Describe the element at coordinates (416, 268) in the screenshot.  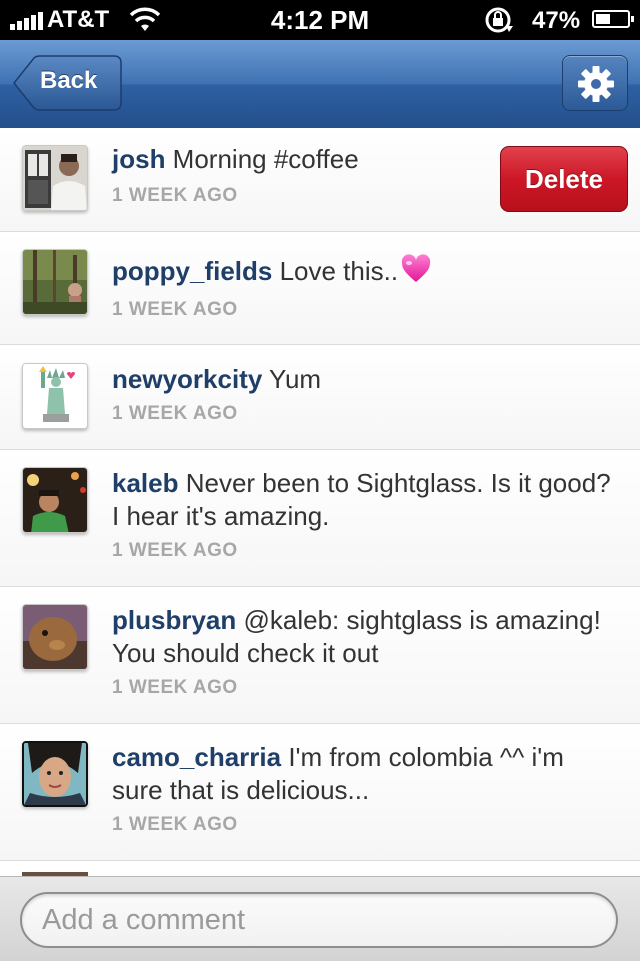
I see `pink-heart-icon` at that location.